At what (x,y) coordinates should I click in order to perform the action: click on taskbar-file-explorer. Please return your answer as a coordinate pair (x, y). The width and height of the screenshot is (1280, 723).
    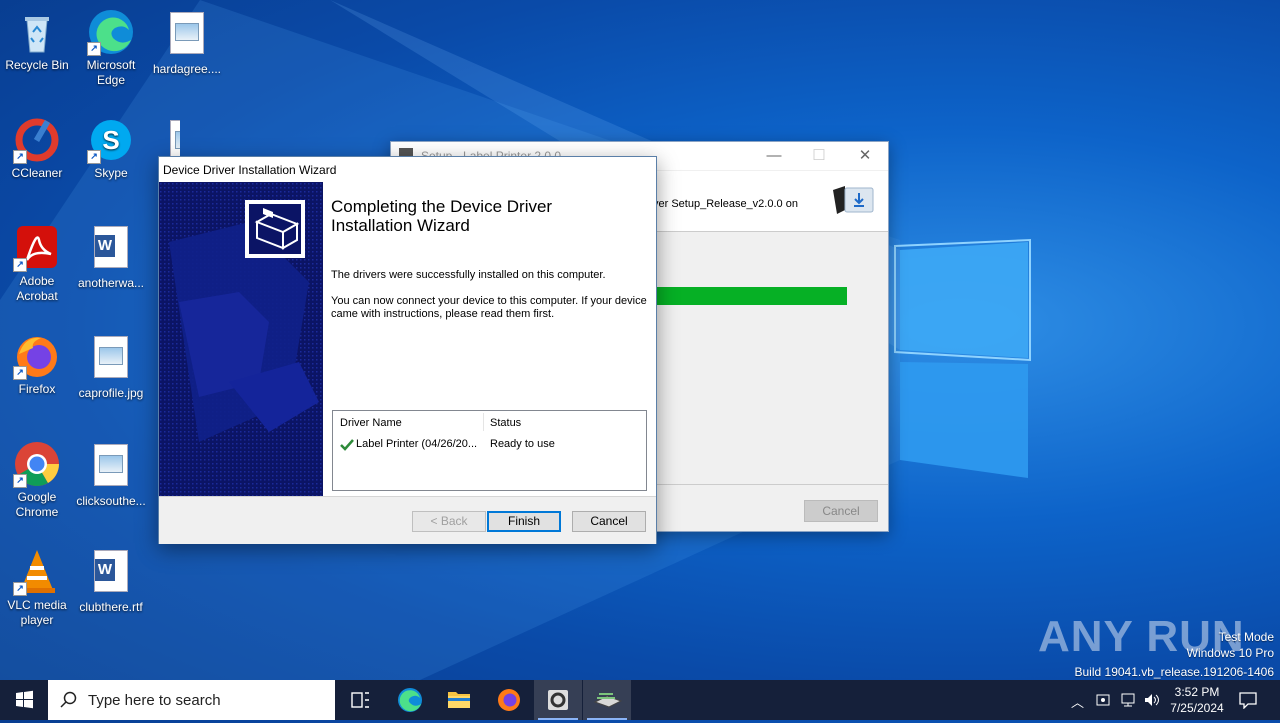
    Looking at the image, I should click on (459, 700).